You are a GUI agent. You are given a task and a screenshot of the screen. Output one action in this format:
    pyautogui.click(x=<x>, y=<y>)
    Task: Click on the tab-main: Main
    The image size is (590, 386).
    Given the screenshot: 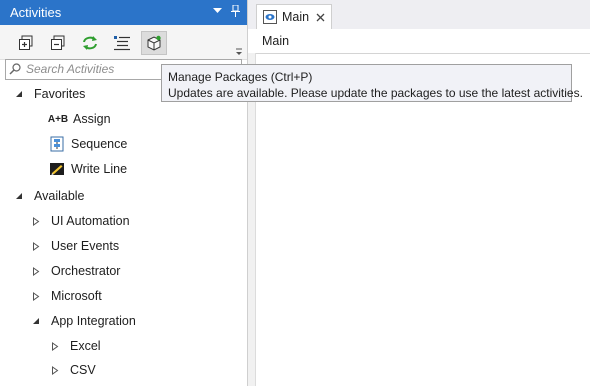 What is the action you would take?
    pyautogui.click(x=294, y=16)
    